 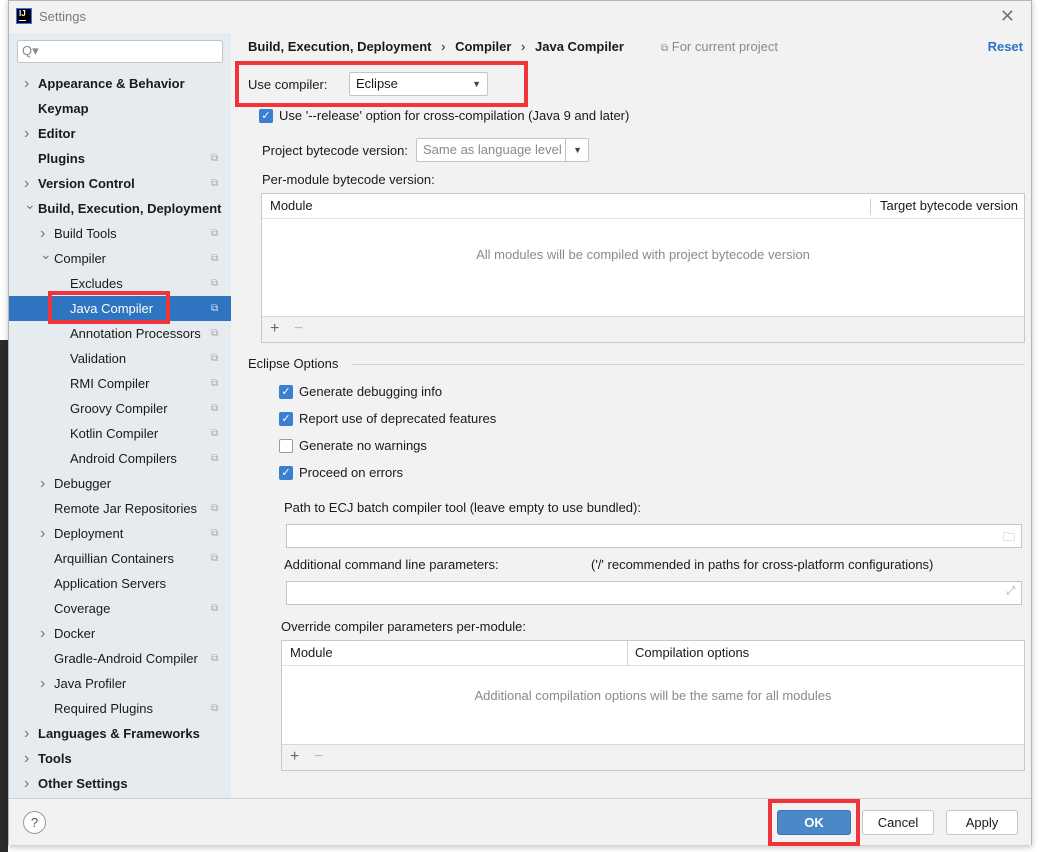 I want to click on settings-search-input: Q▾, so click(x=120, y=51).